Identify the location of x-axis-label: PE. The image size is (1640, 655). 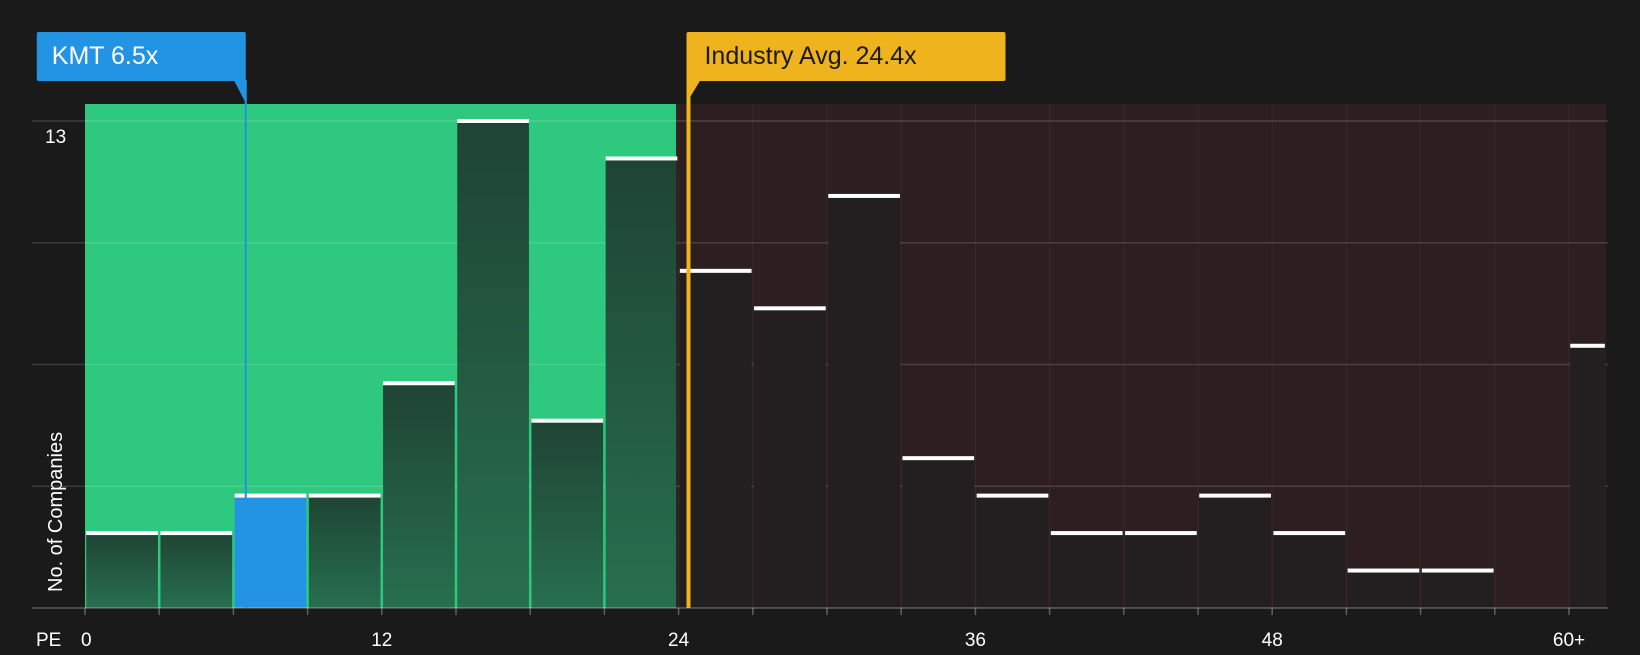
(48, 640).